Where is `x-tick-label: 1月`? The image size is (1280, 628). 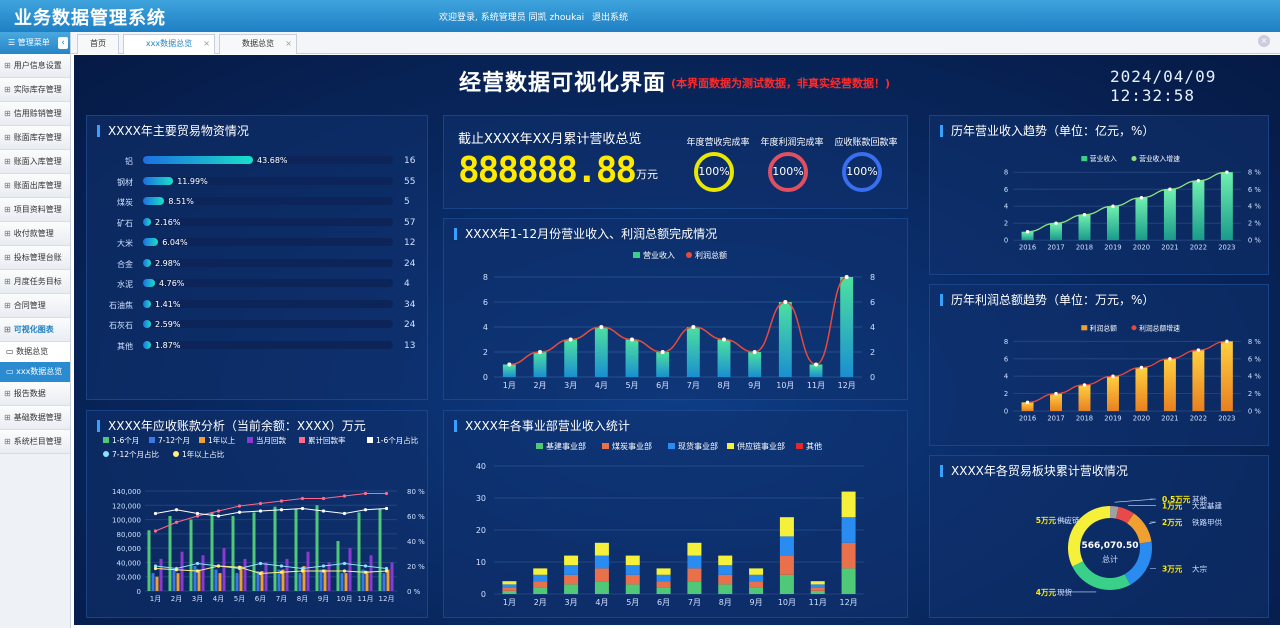 x-tick-label: 1月 is located at coordinates (509, 602).